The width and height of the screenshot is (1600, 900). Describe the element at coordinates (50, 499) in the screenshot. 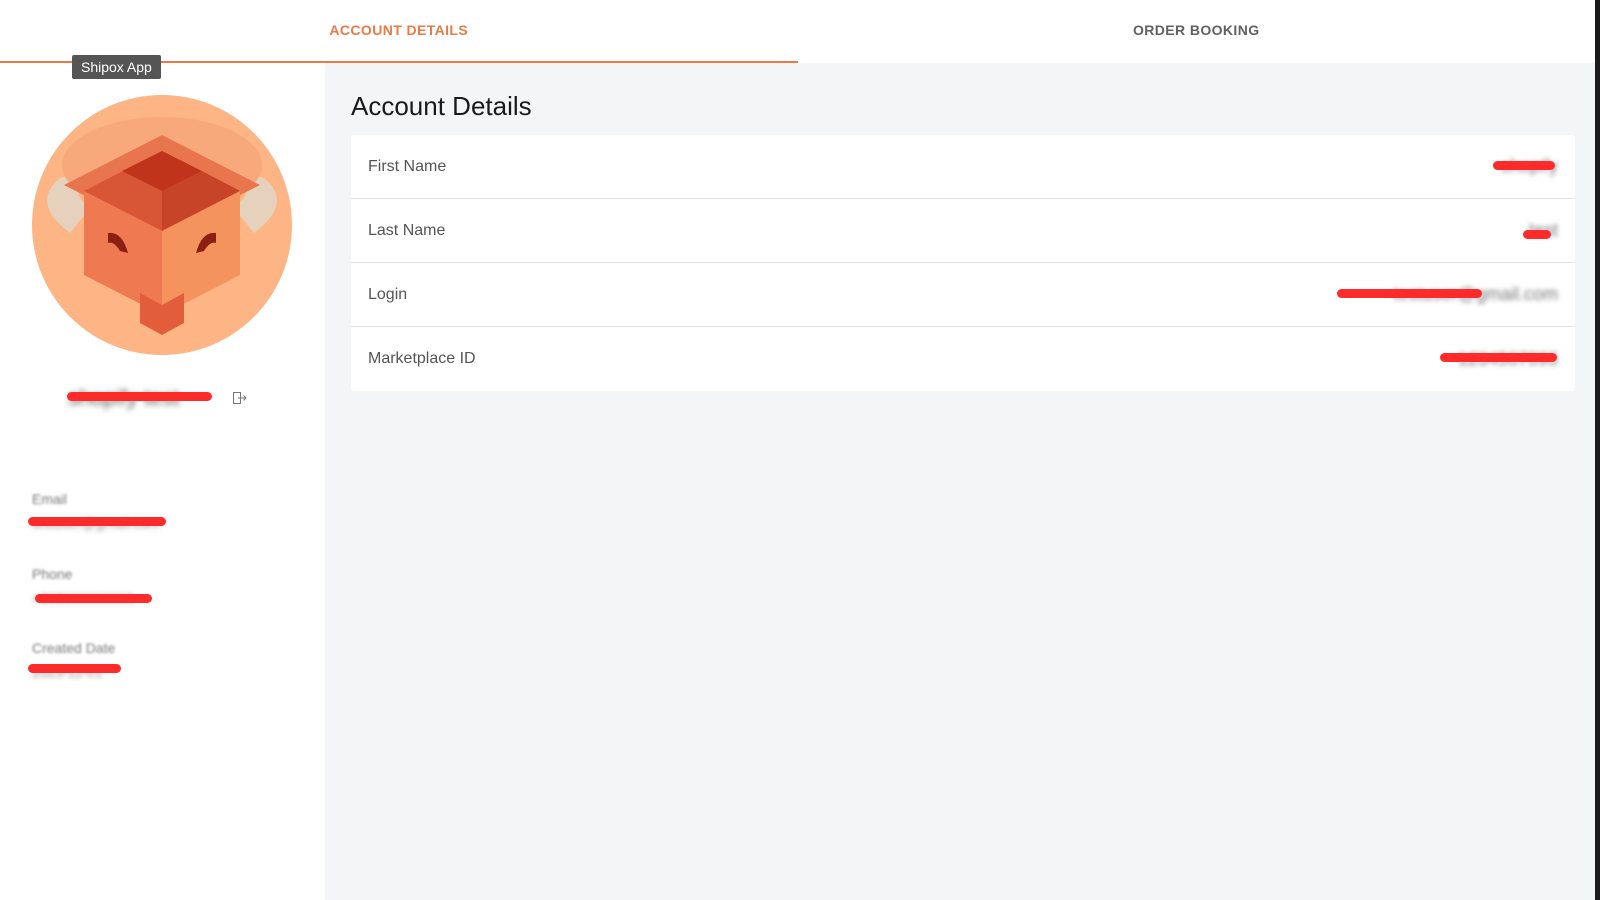

I see `email-label: Email` at that location.